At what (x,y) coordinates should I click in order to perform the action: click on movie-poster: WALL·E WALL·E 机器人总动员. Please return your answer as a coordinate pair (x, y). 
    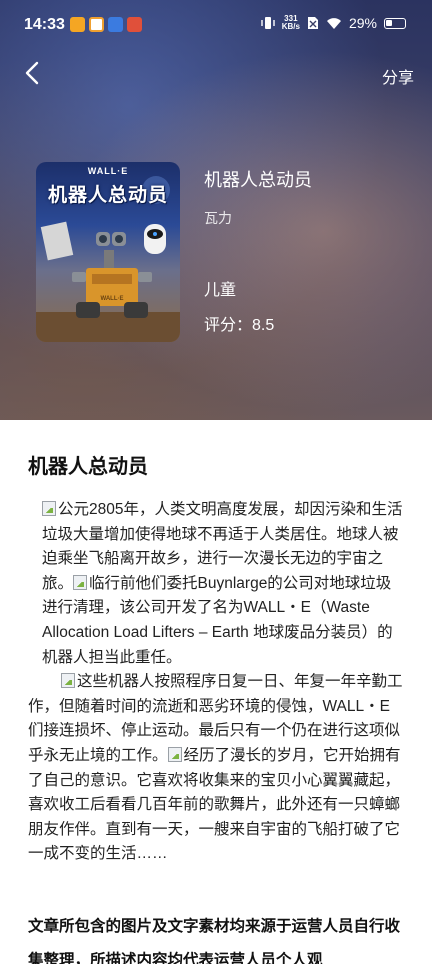
    Looking at the image, I should click on (108, 252).